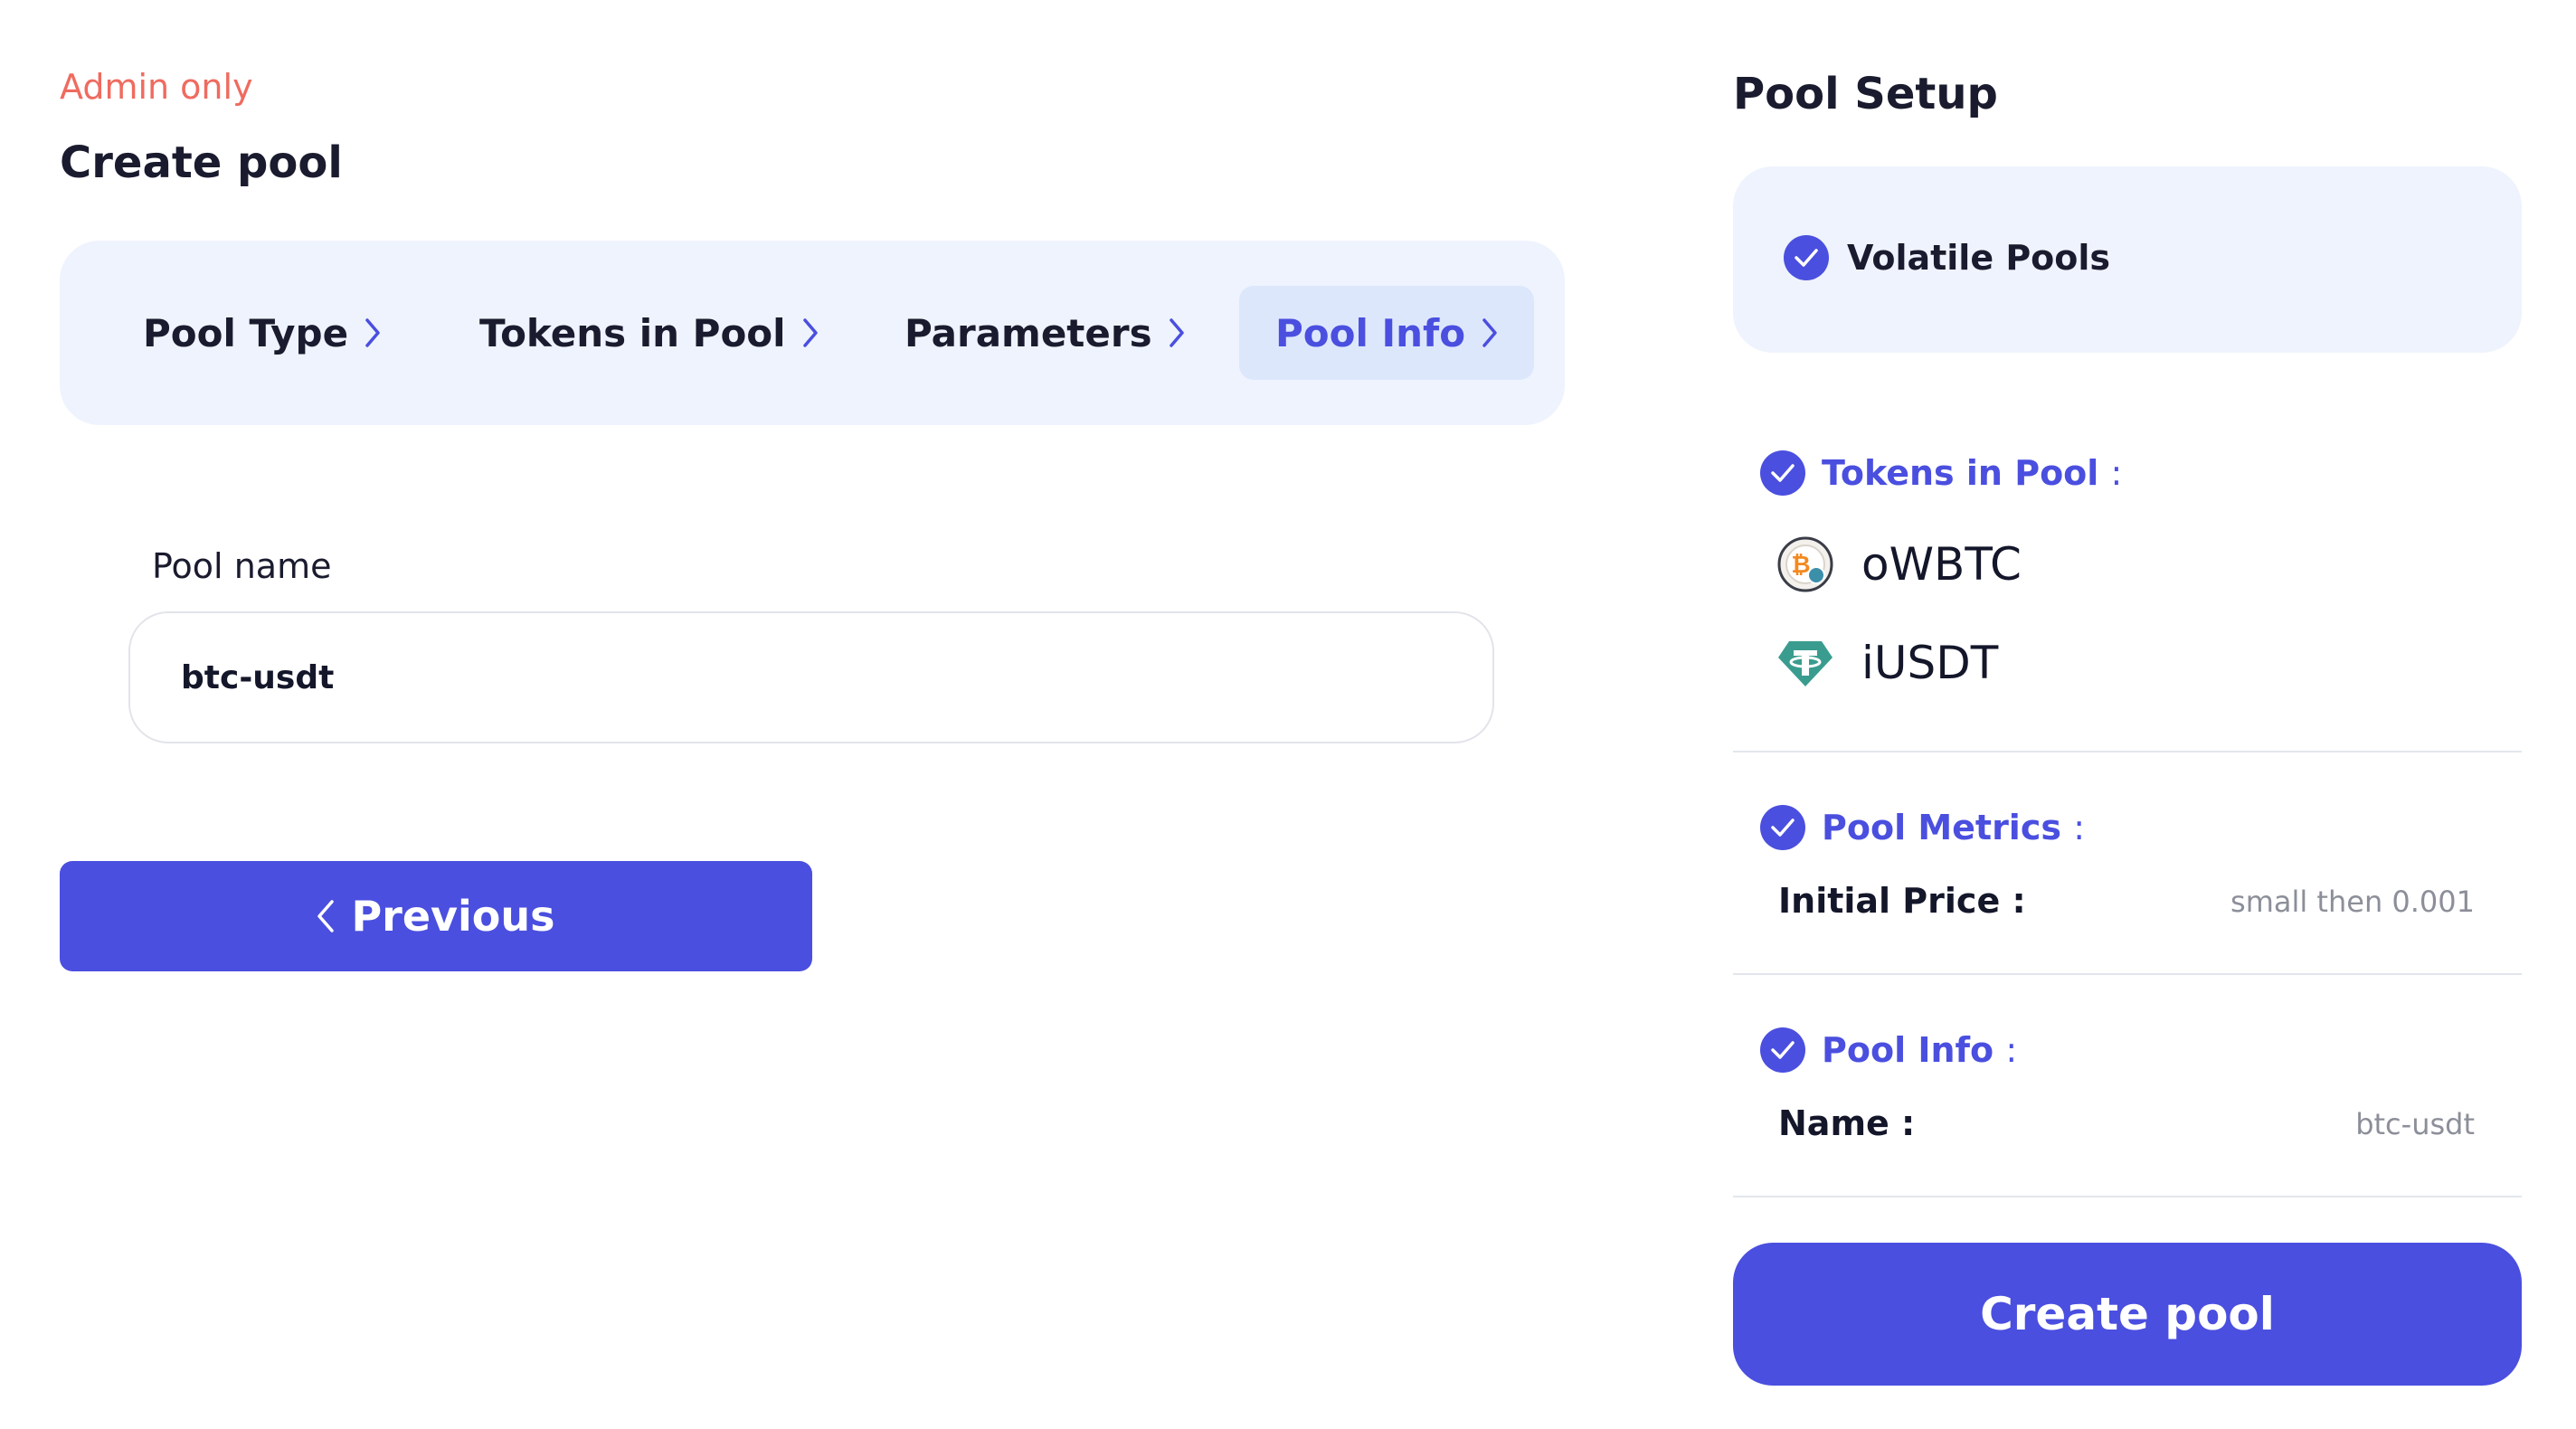 The height and width of the screenshot is (1429, 2576). I want to click on pool-name-summary-label: Name :, so click(1847, 1123).